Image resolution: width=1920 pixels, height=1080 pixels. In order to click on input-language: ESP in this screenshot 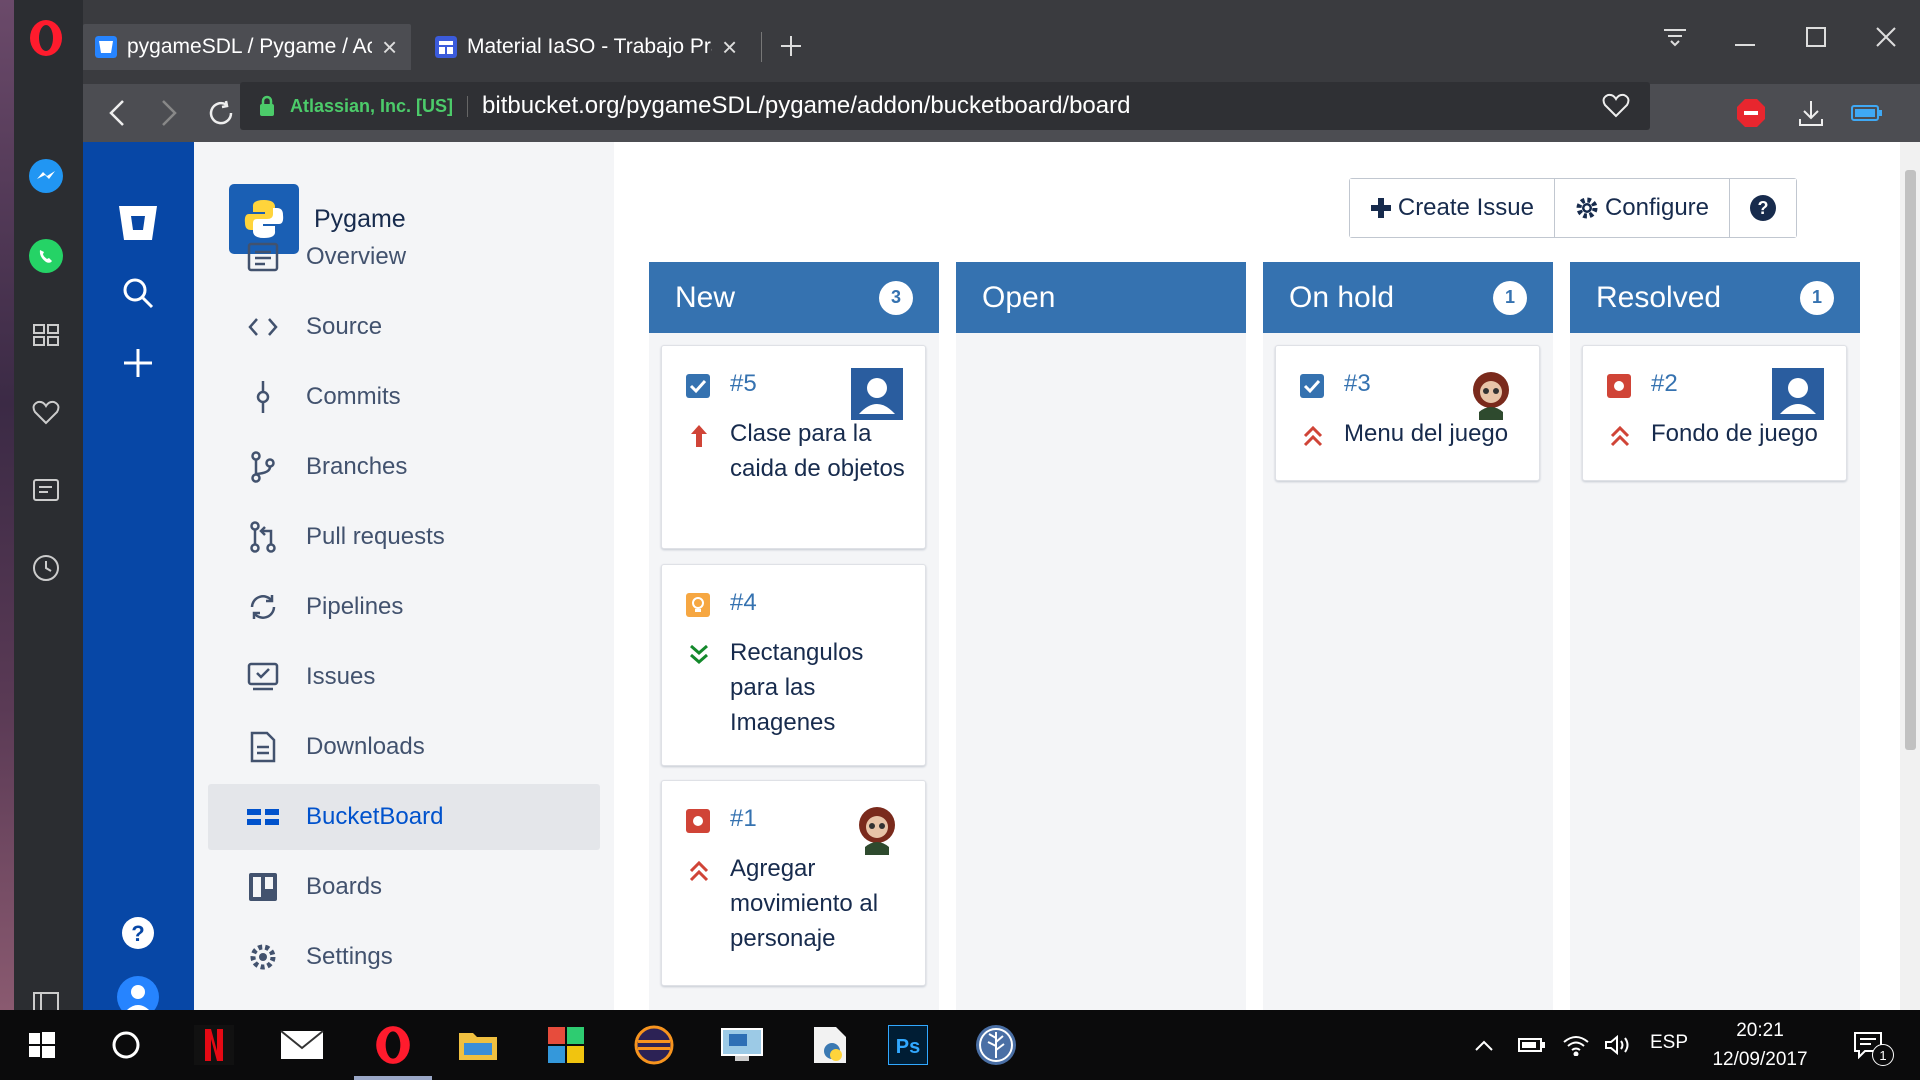, I will do `click(1669, 1043)`.